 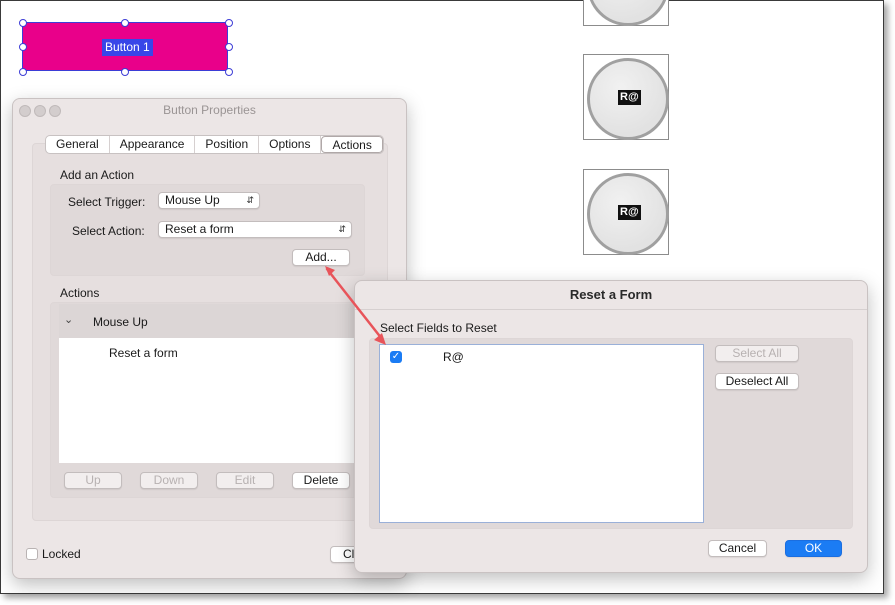 What do you see at coordinates (78, 144) in the screenshot?
I see `tab-general: General` at bounding box center [78, 144].